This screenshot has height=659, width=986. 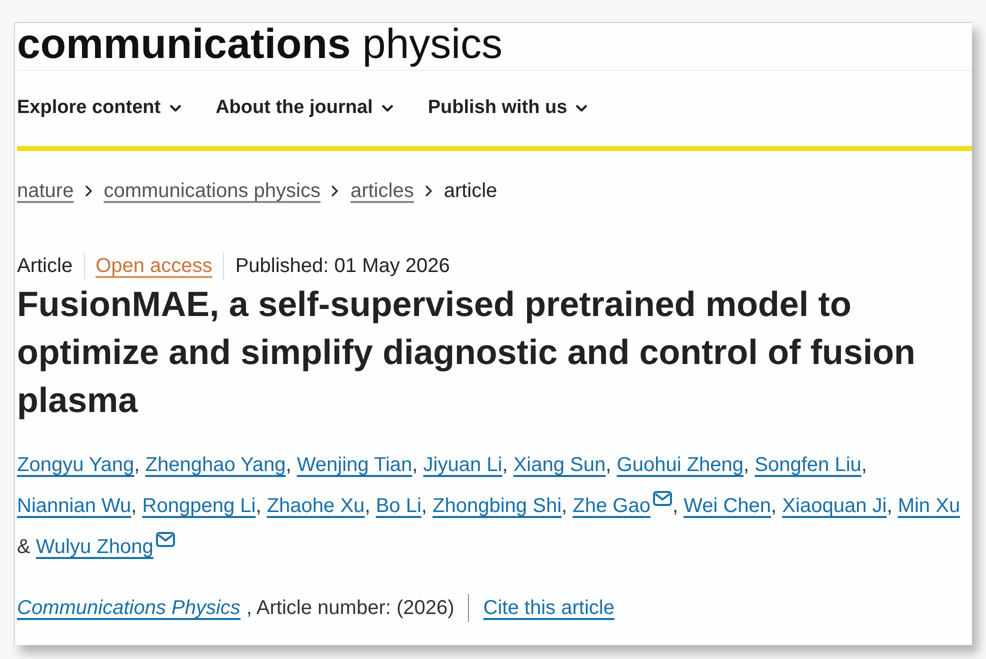 I want to click on cite-link: Cite this article, so click(x=548, y=608).